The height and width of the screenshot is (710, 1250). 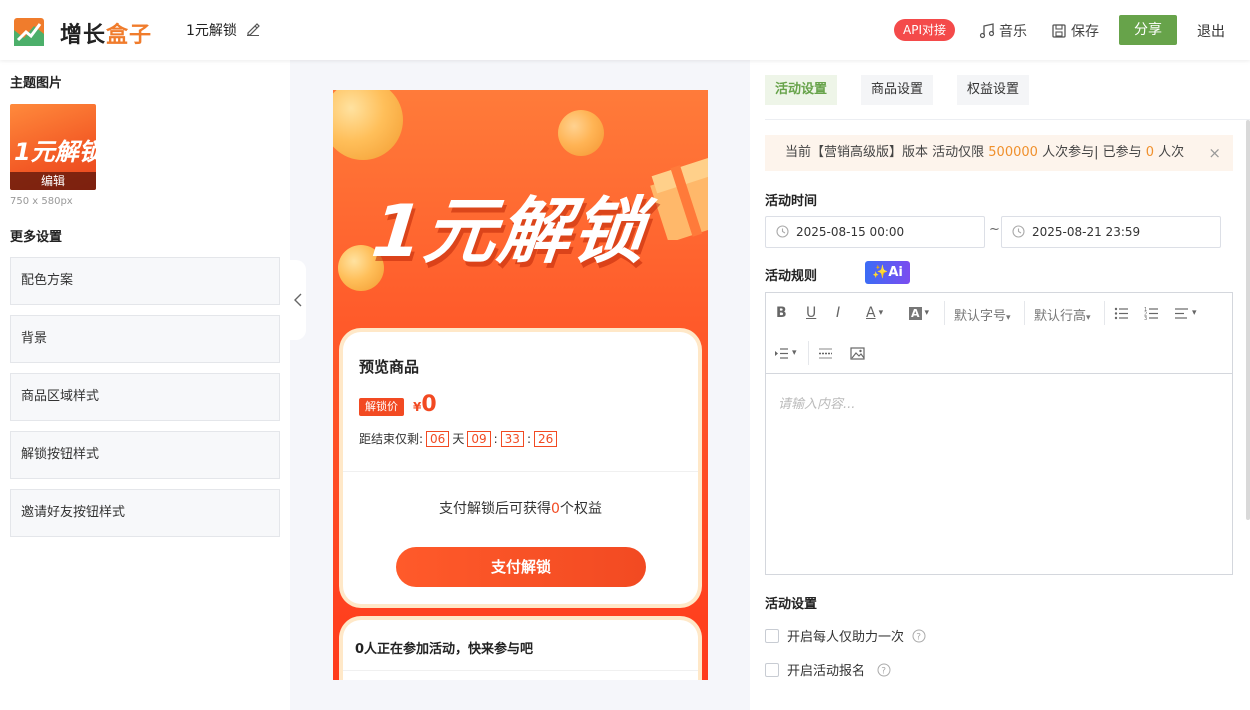 I want to click on editor-toolbar-divider, so click(x=999, y=373).